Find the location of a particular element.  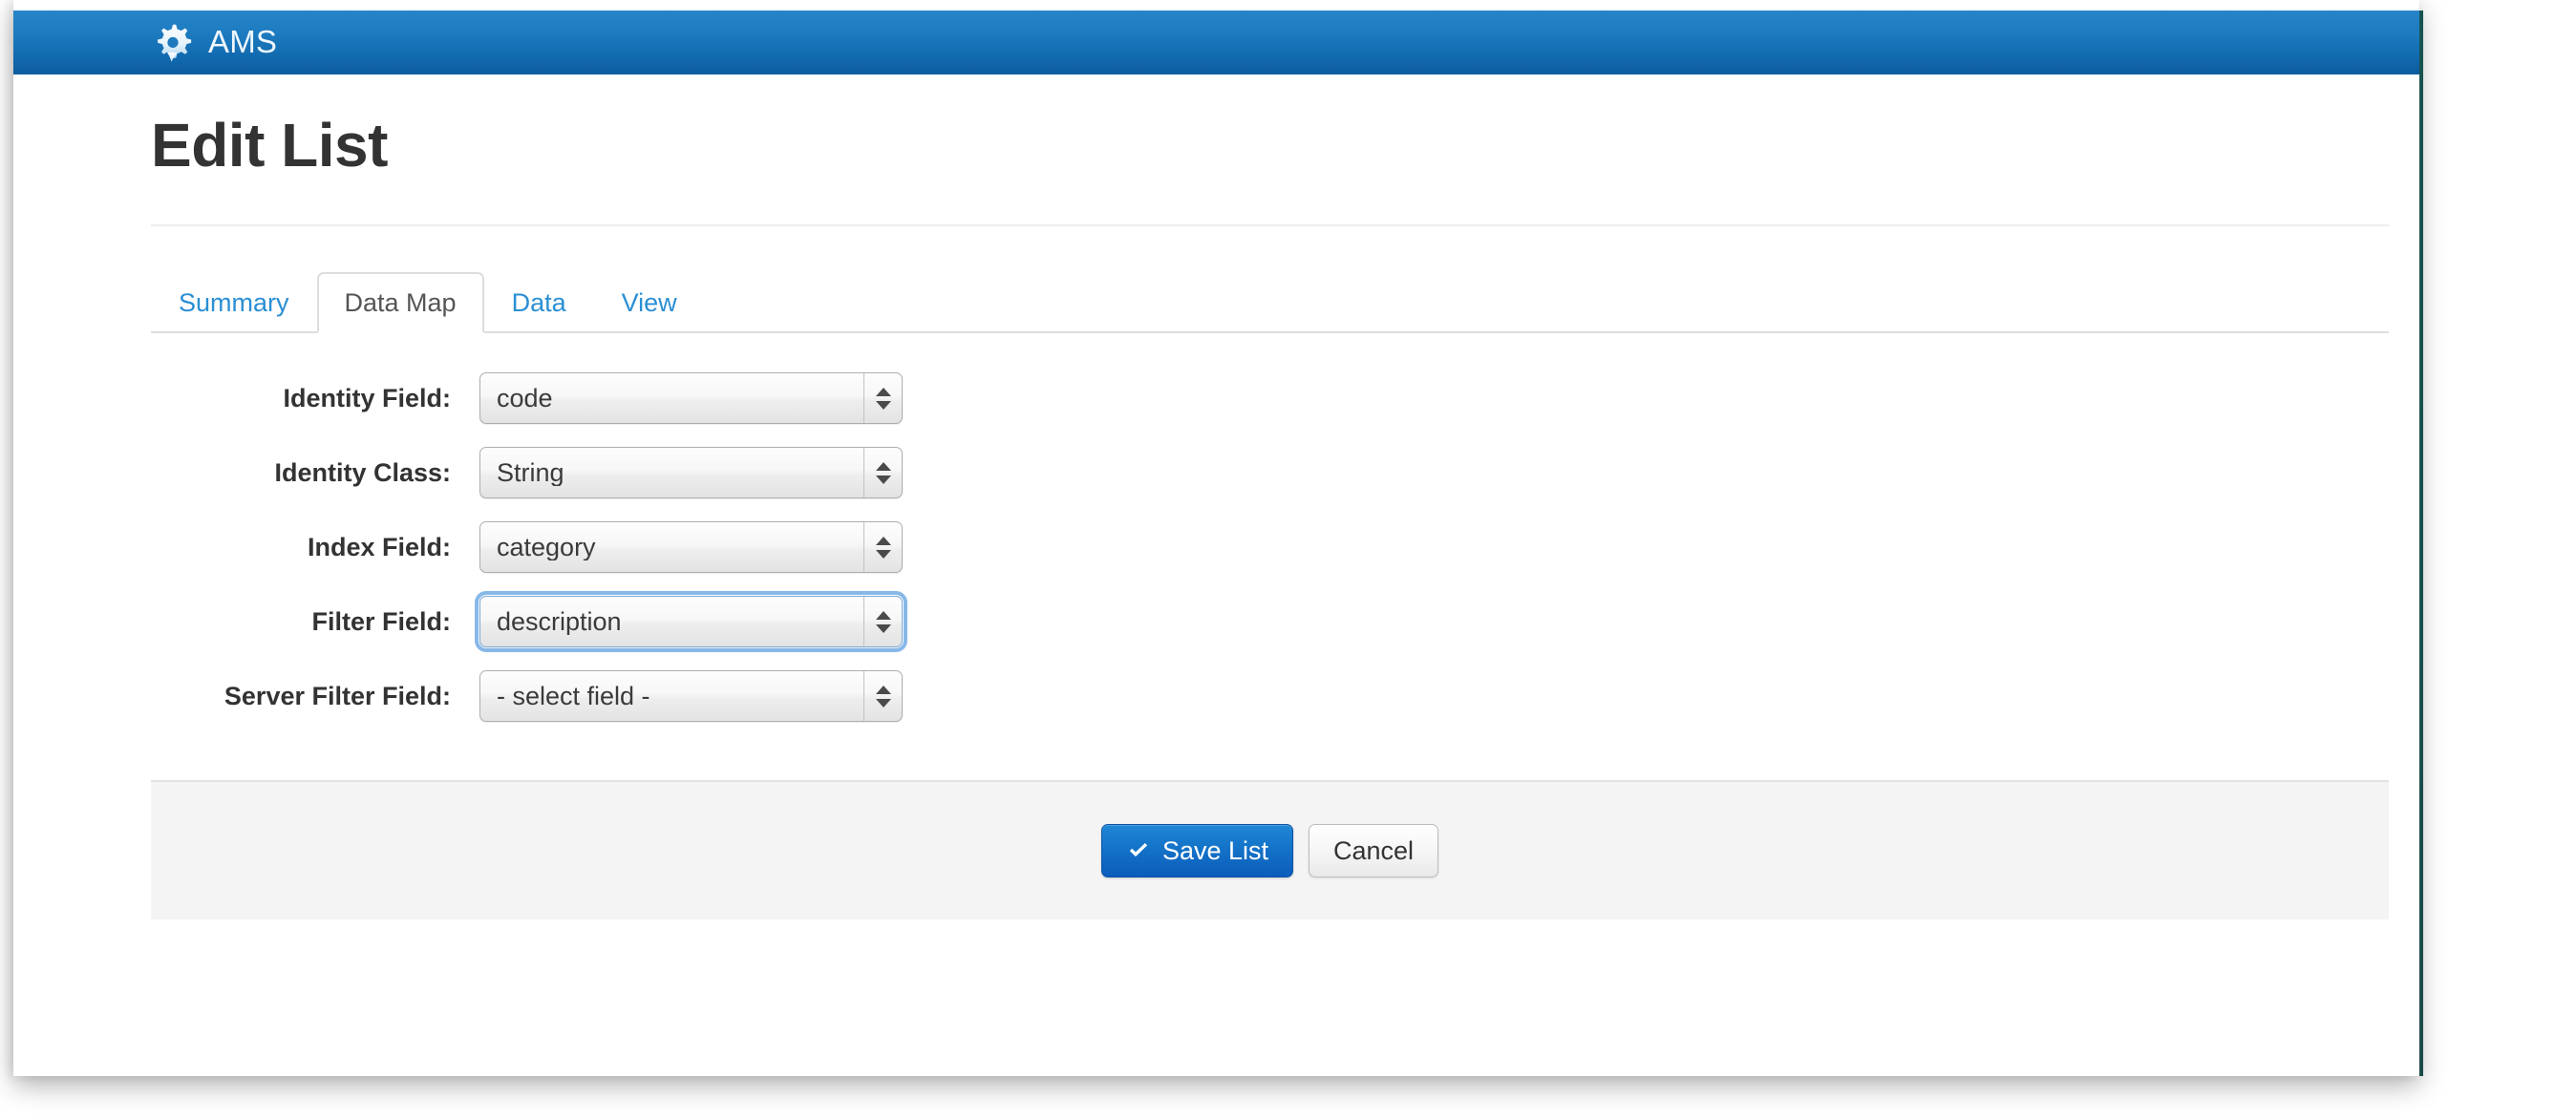

gear-icon is located at coordinates (173, 44).